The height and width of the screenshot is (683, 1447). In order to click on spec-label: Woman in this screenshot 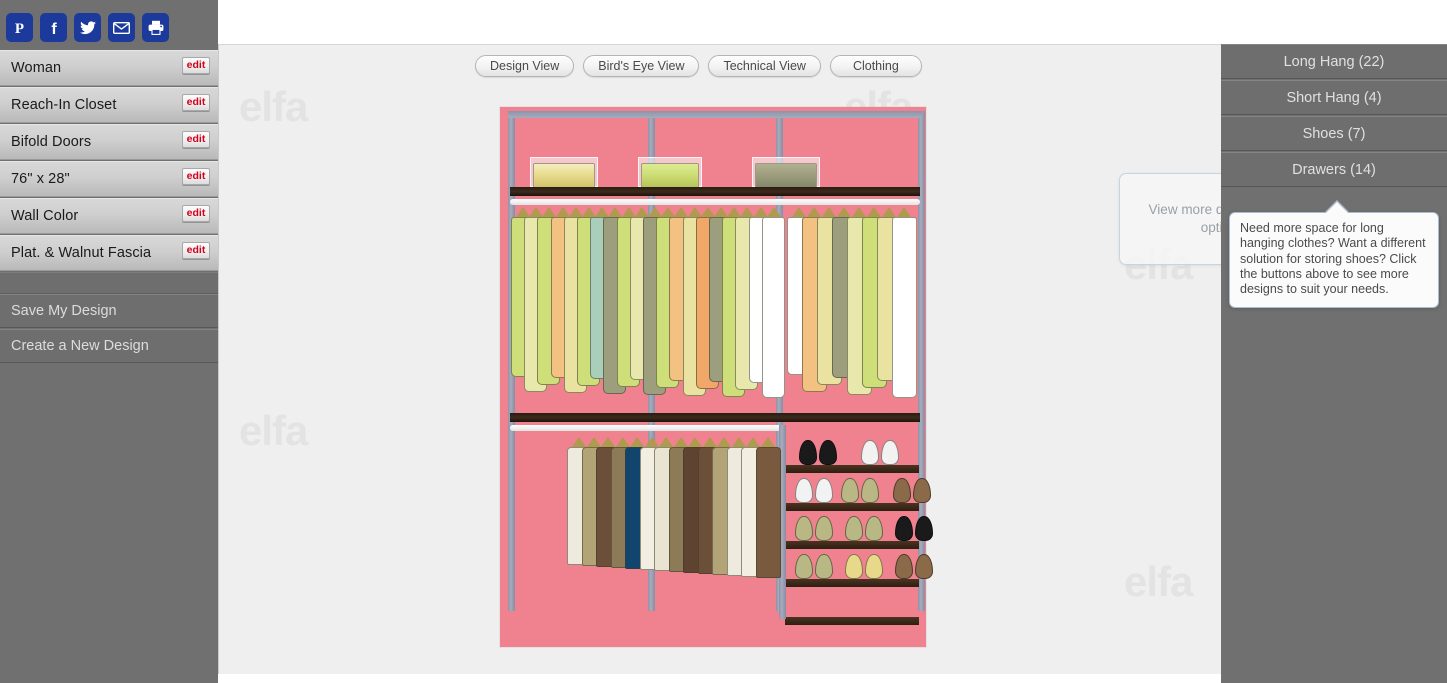, I will do `click(36, 68)`.